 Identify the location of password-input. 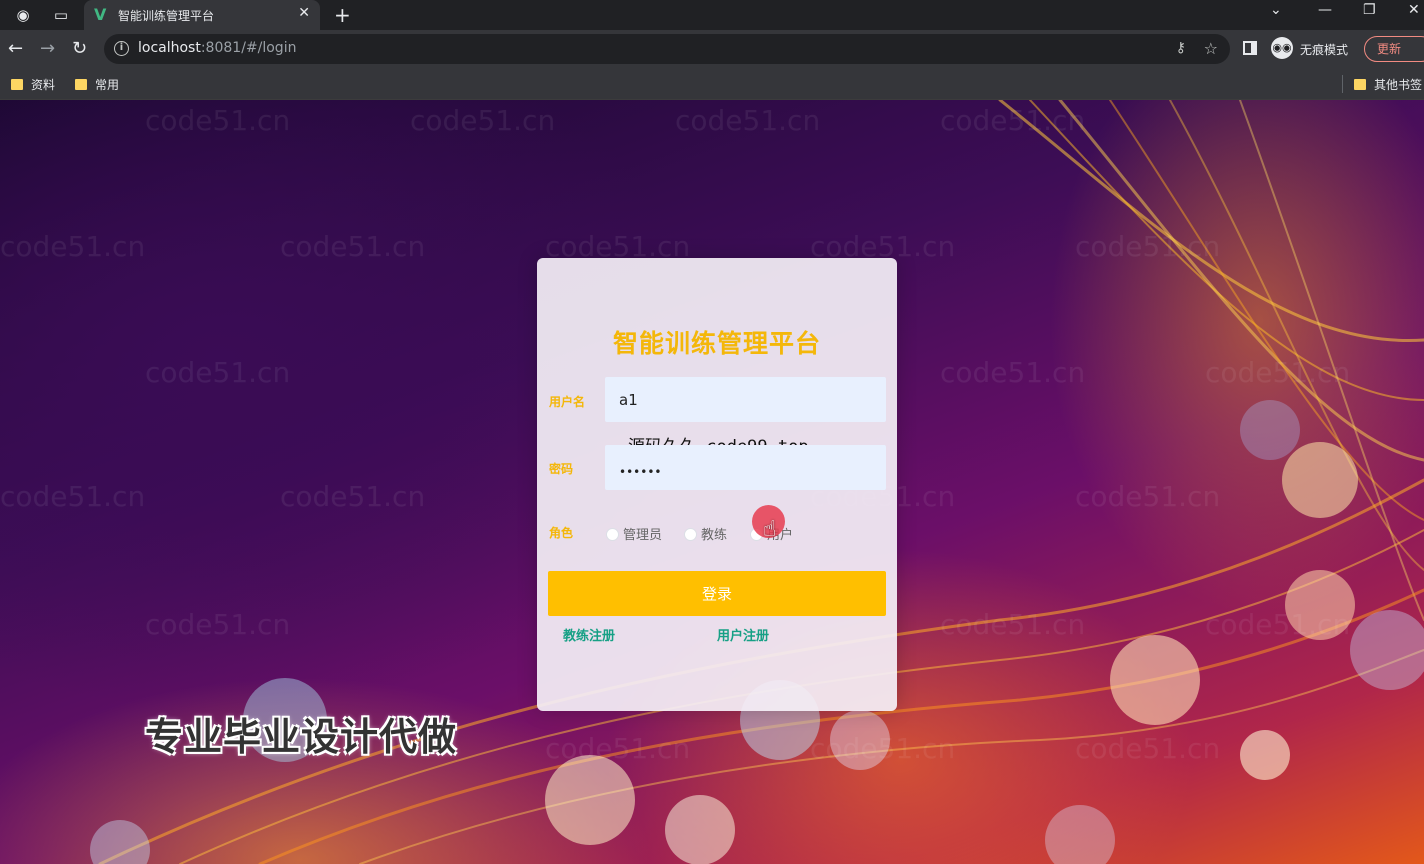
(745, 467).